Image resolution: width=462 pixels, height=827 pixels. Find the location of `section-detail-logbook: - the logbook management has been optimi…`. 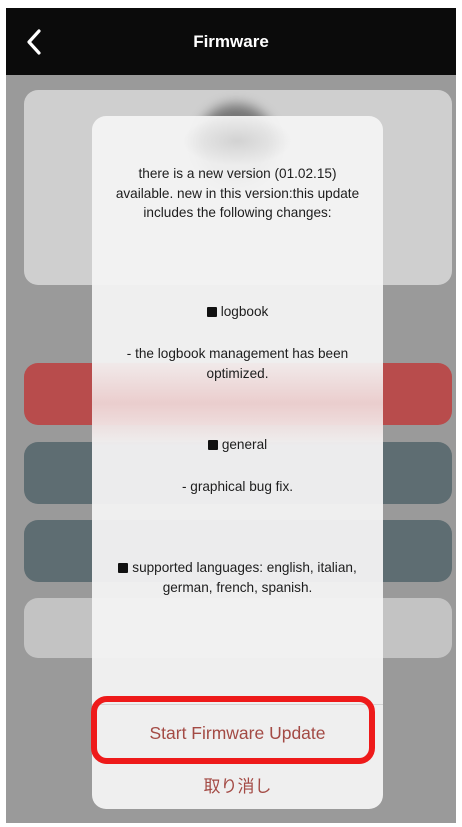

section-detail-logbook: - the logbook management has been optimi… is located at coordinates (237, 363).